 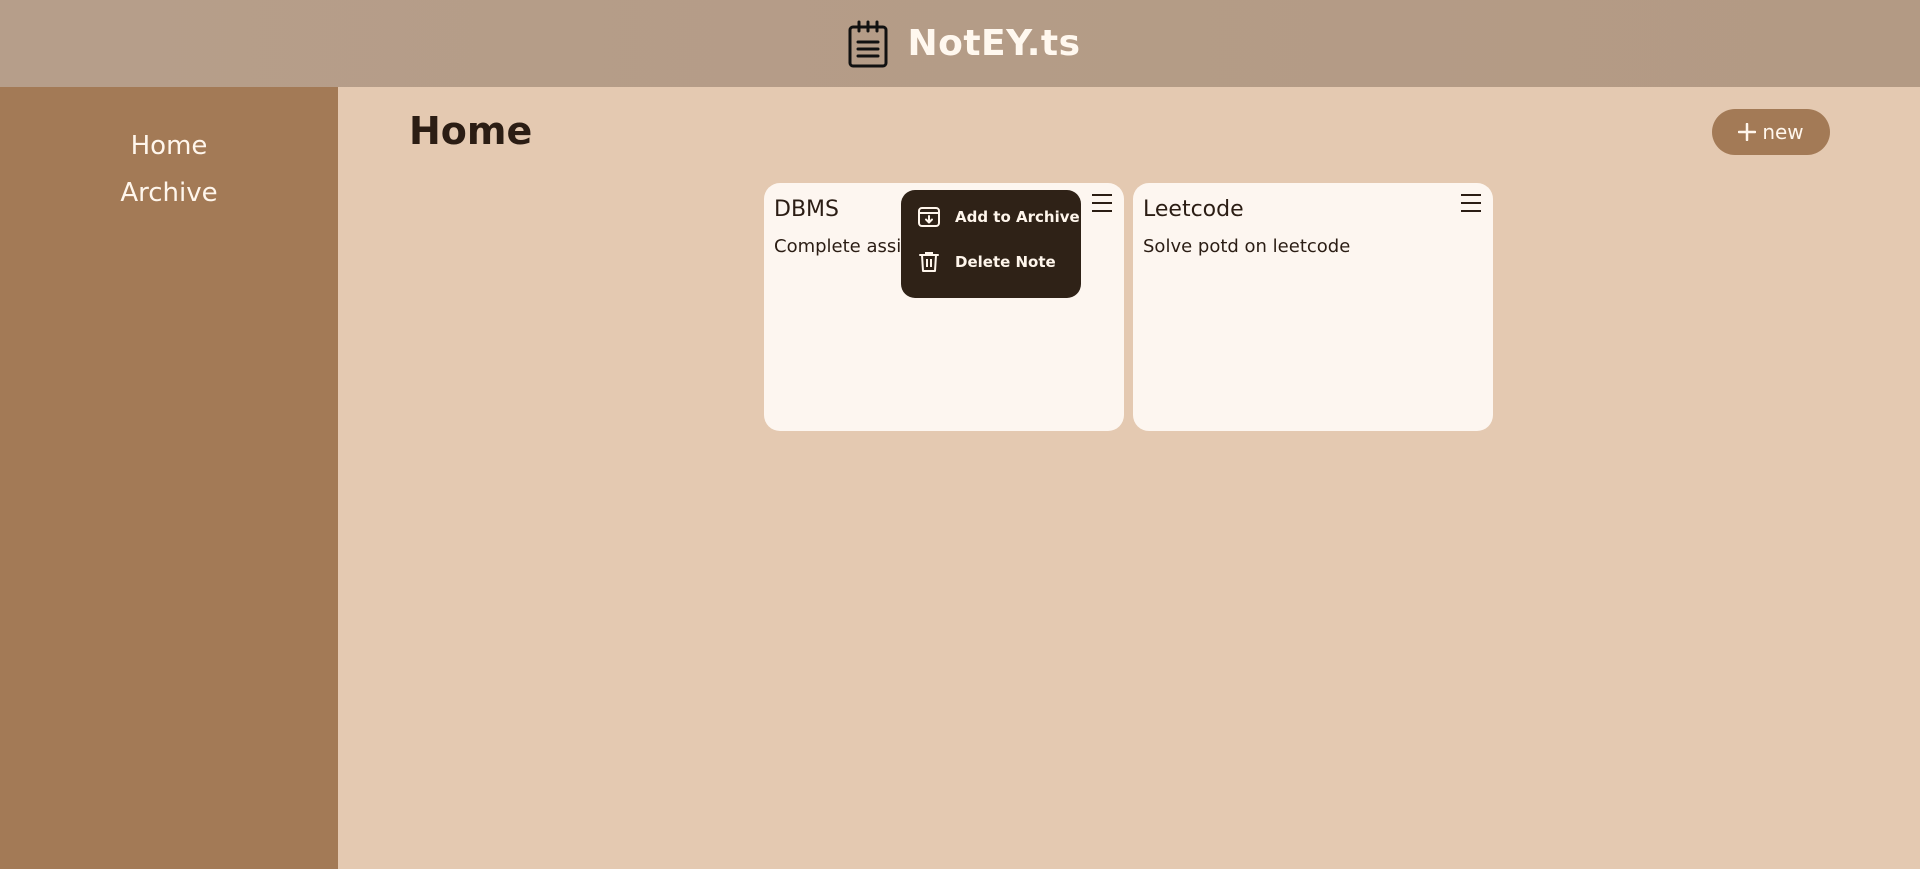 What do you see at coordinates (1005, 262) in the screenshot?
I see `menu-item-label: Delete Note` at bounding box center [1005, 262].